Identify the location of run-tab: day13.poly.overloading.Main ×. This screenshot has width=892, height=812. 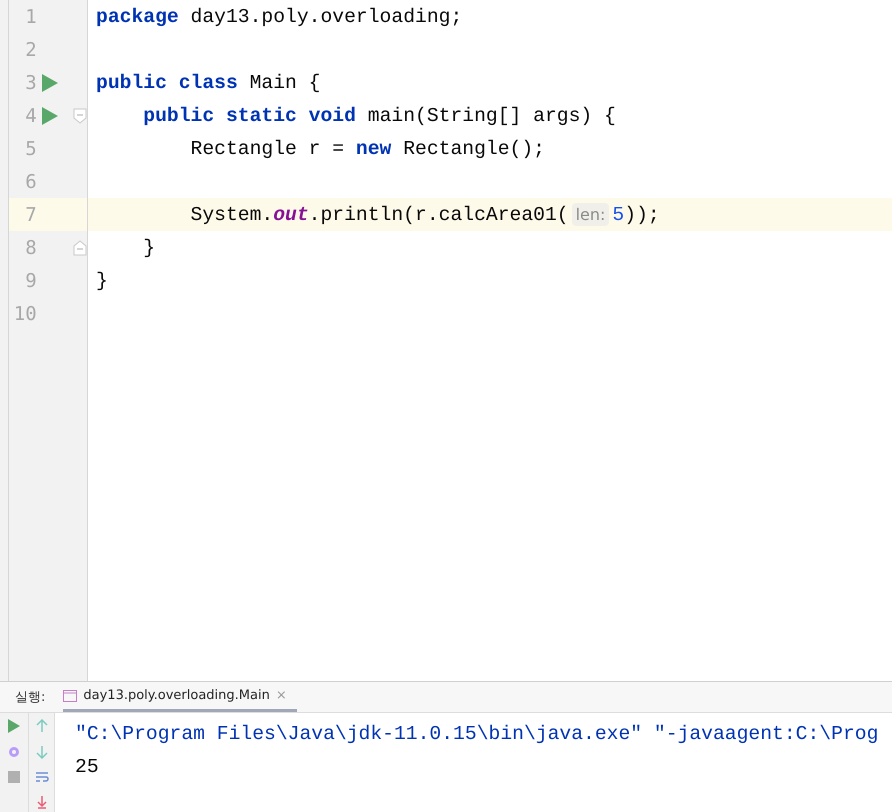
(180, 697).